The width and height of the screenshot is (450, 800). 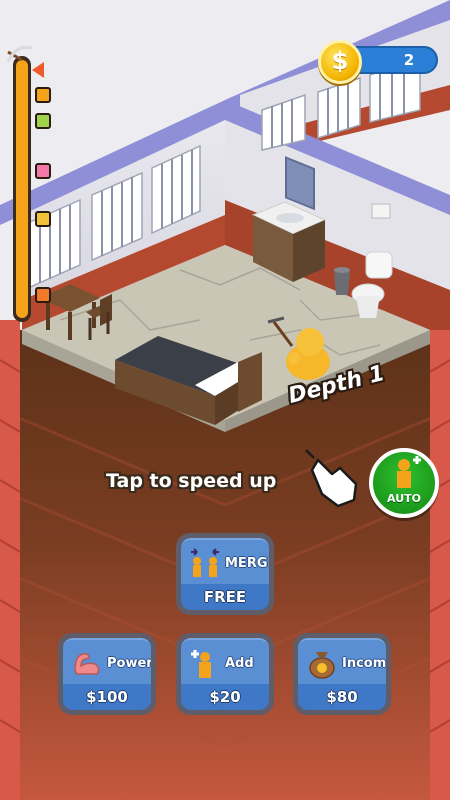 I want to click on power-button-face: Power $100, so click(x=107, y=674).